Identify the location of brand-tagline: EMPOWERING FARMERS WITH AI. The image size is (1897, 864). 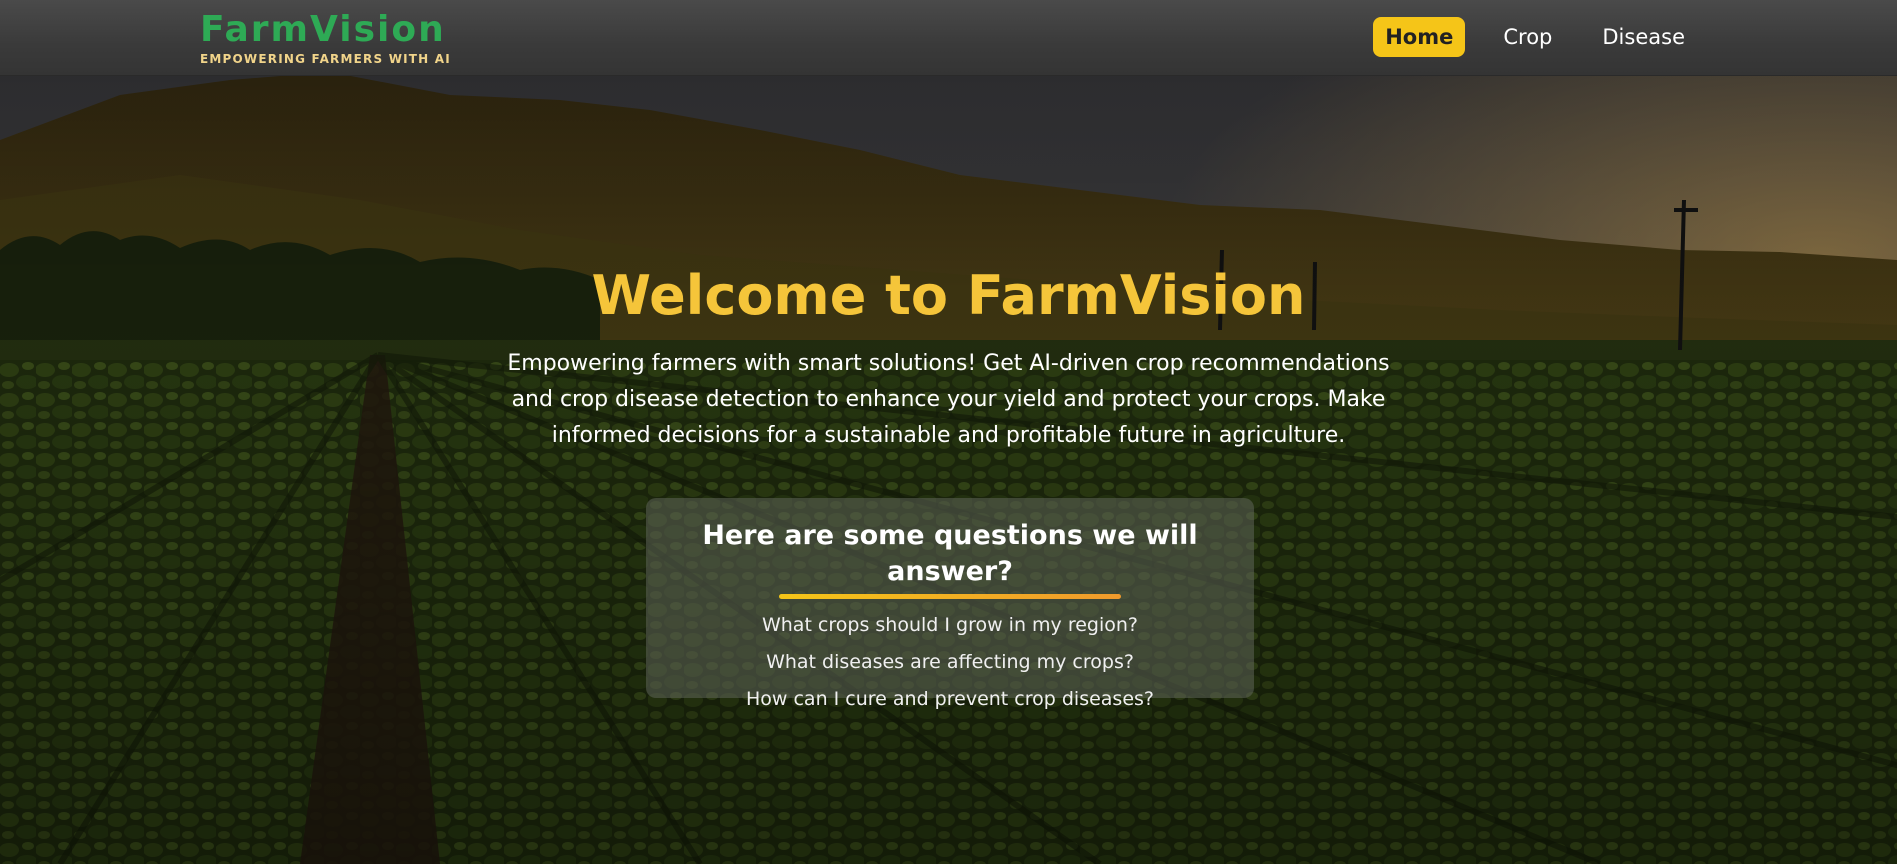
(325, 59).